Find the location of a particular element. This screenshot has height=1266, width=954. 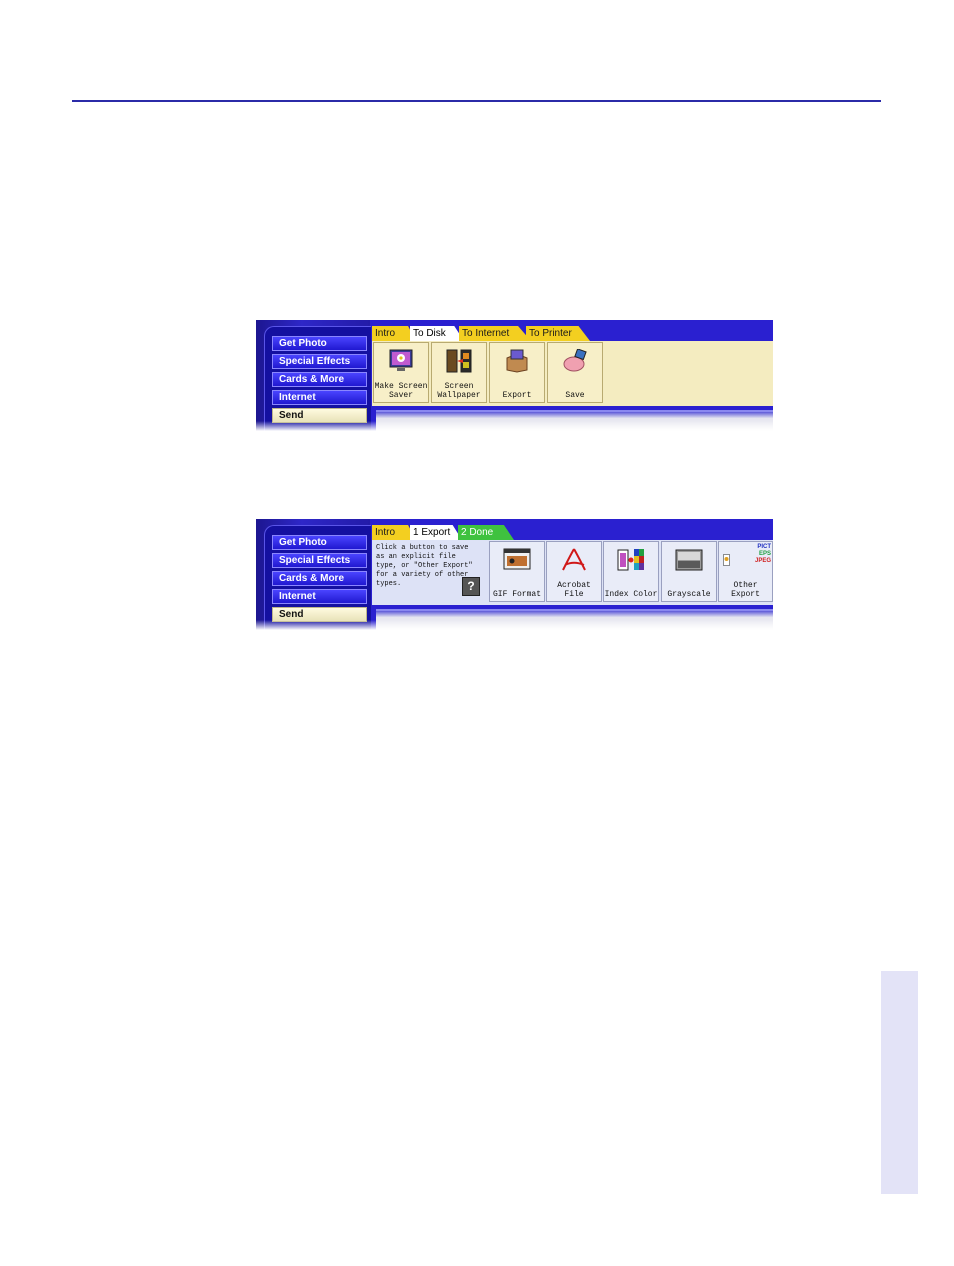

export-button: Export is located at coordinates (517, 372).